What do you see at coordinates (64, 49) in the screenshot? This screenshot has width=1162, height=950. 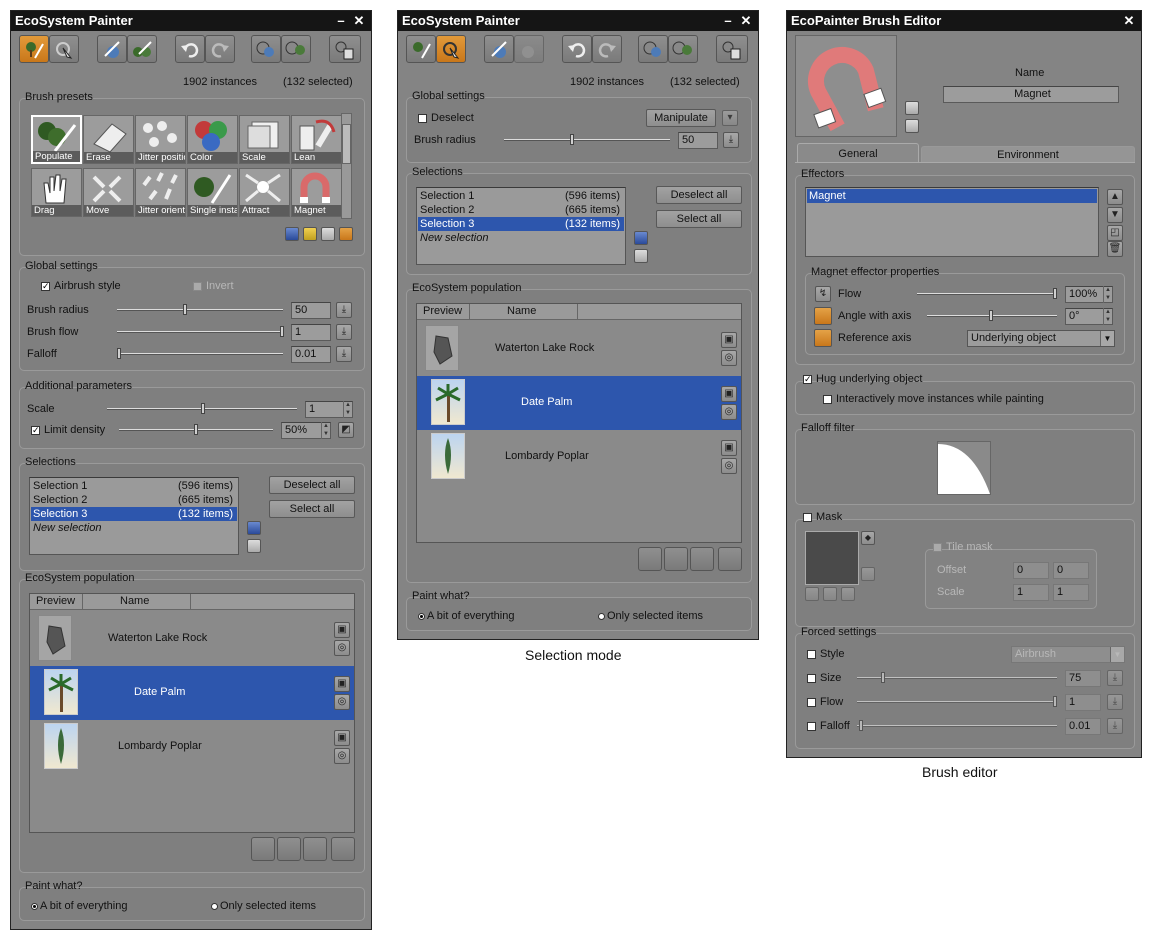 I see `select-mode-button` at bounding box center [64, 49].